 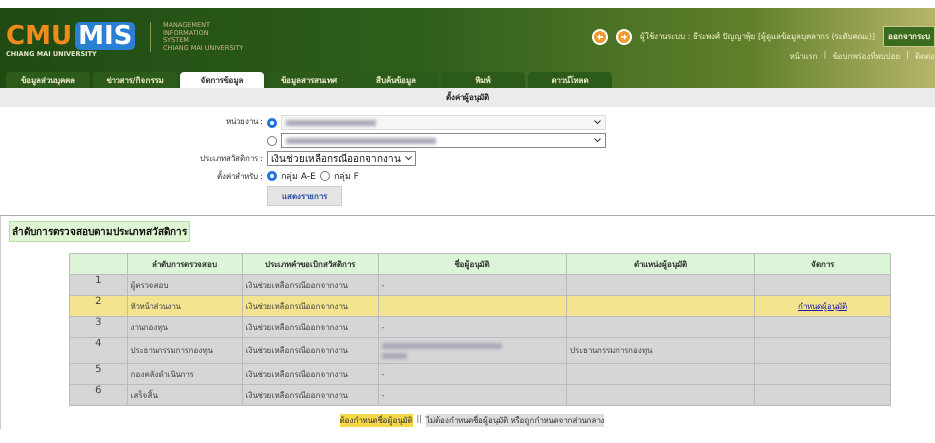 I want to click on header-cell, so click(x=99, y=264).